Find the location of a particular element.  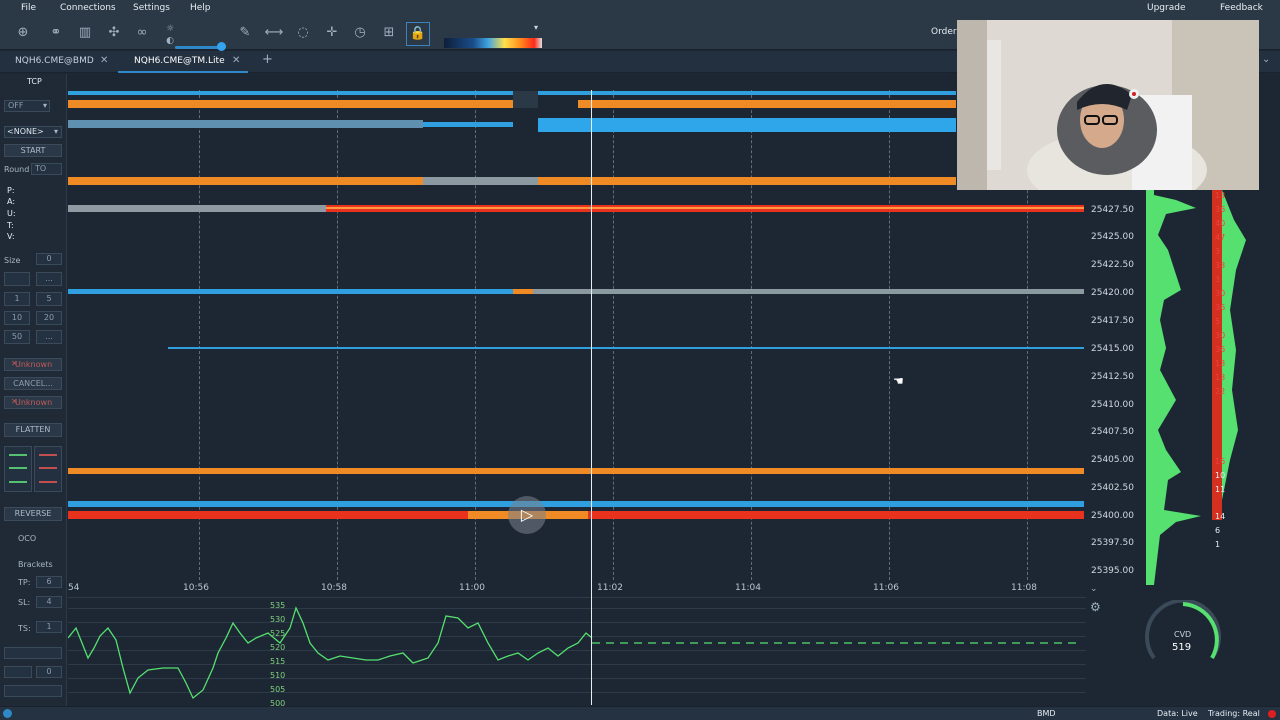

cvd-label: CVD is located at coordinates (1183, 634).